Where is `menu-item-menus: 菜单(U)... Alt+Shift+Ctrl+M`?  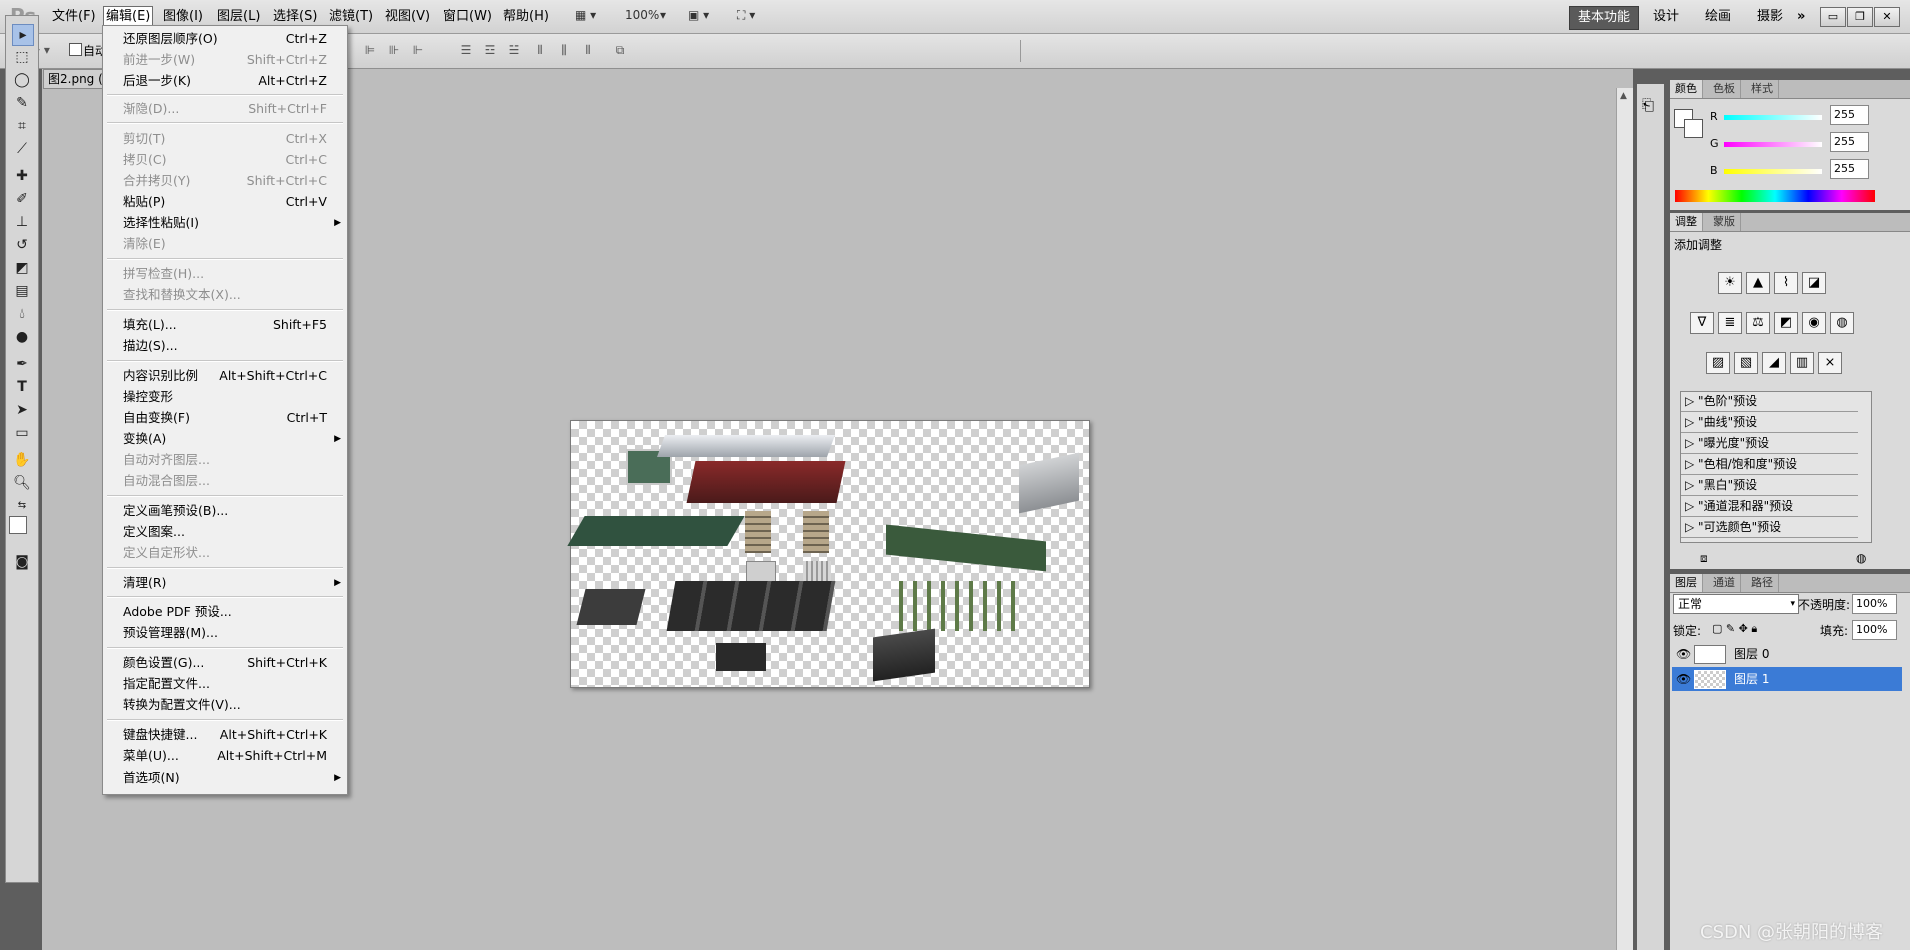 menu-item-menus: 菜单(U)... Alt+Shift+Ctrl+M is located at coordinates (225, 756).